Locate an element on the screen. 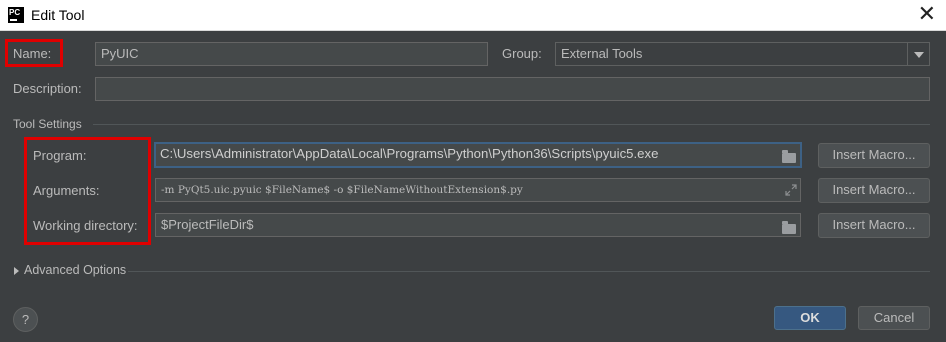 The height and width of the screenshot is (342, 946). tool-settings-divider is located at coordinates (511, 124).